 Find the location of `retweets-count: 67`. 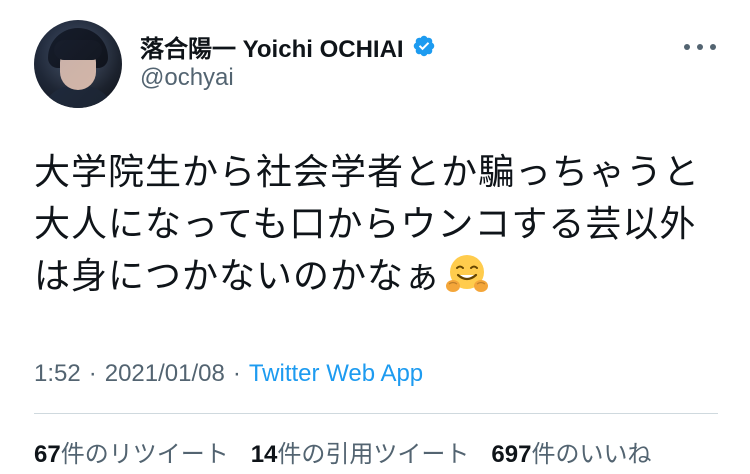

retweets-count: 67 is located at coordinates (47, 454).